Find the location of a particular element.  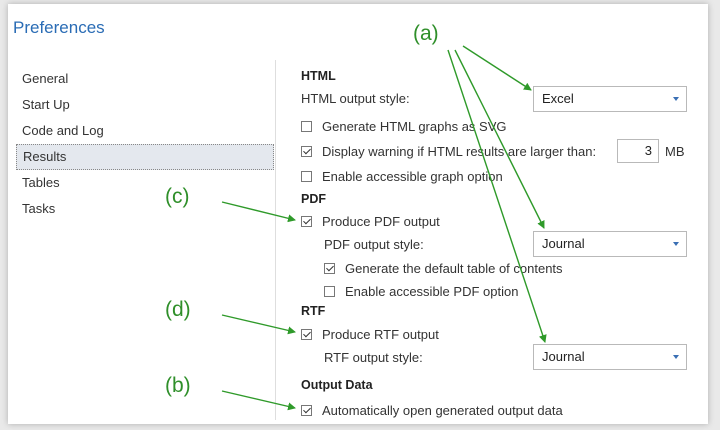

arrow-a-rtf is located at coordinates (497, 196).